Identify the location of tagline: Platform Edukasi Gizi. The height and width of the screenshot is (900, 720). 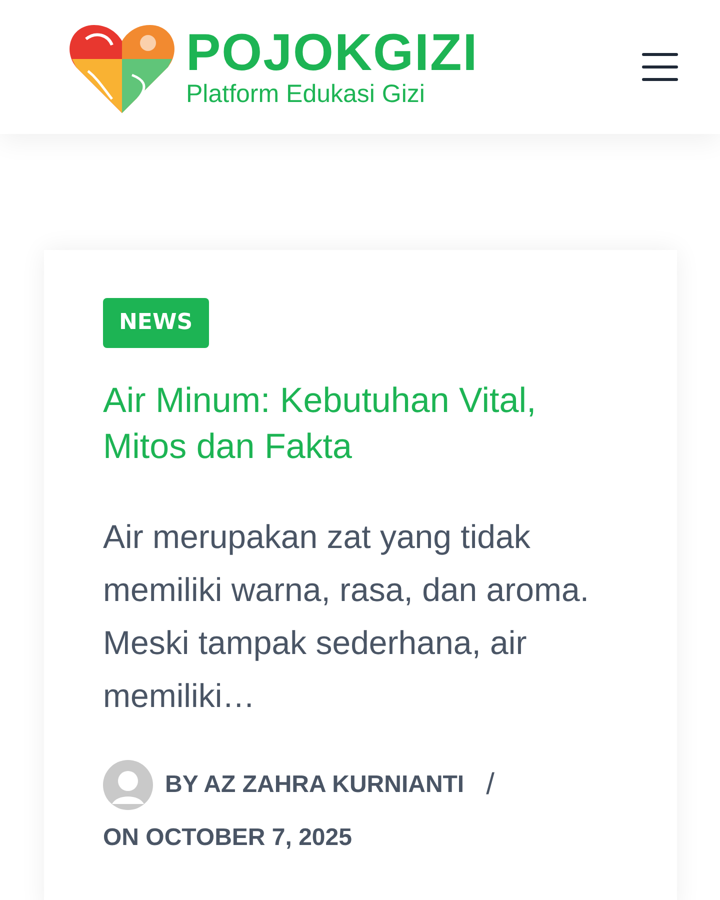
(306, 94).